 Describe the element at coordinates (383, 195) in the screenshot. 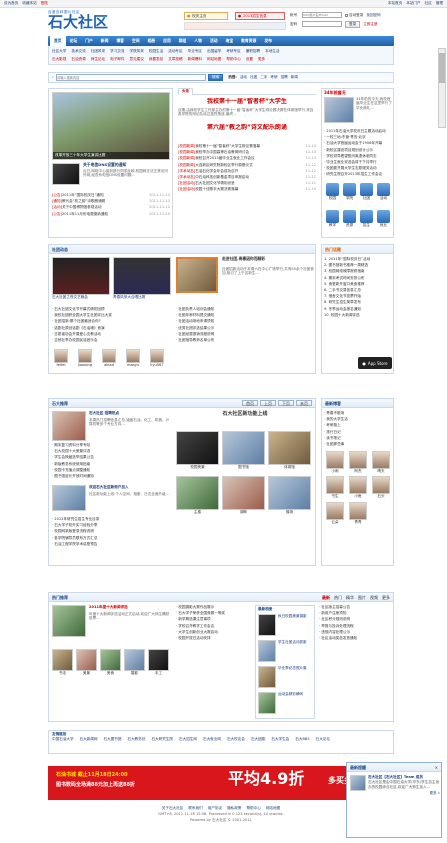

I see `right-icon-tile: 活动` at that location.